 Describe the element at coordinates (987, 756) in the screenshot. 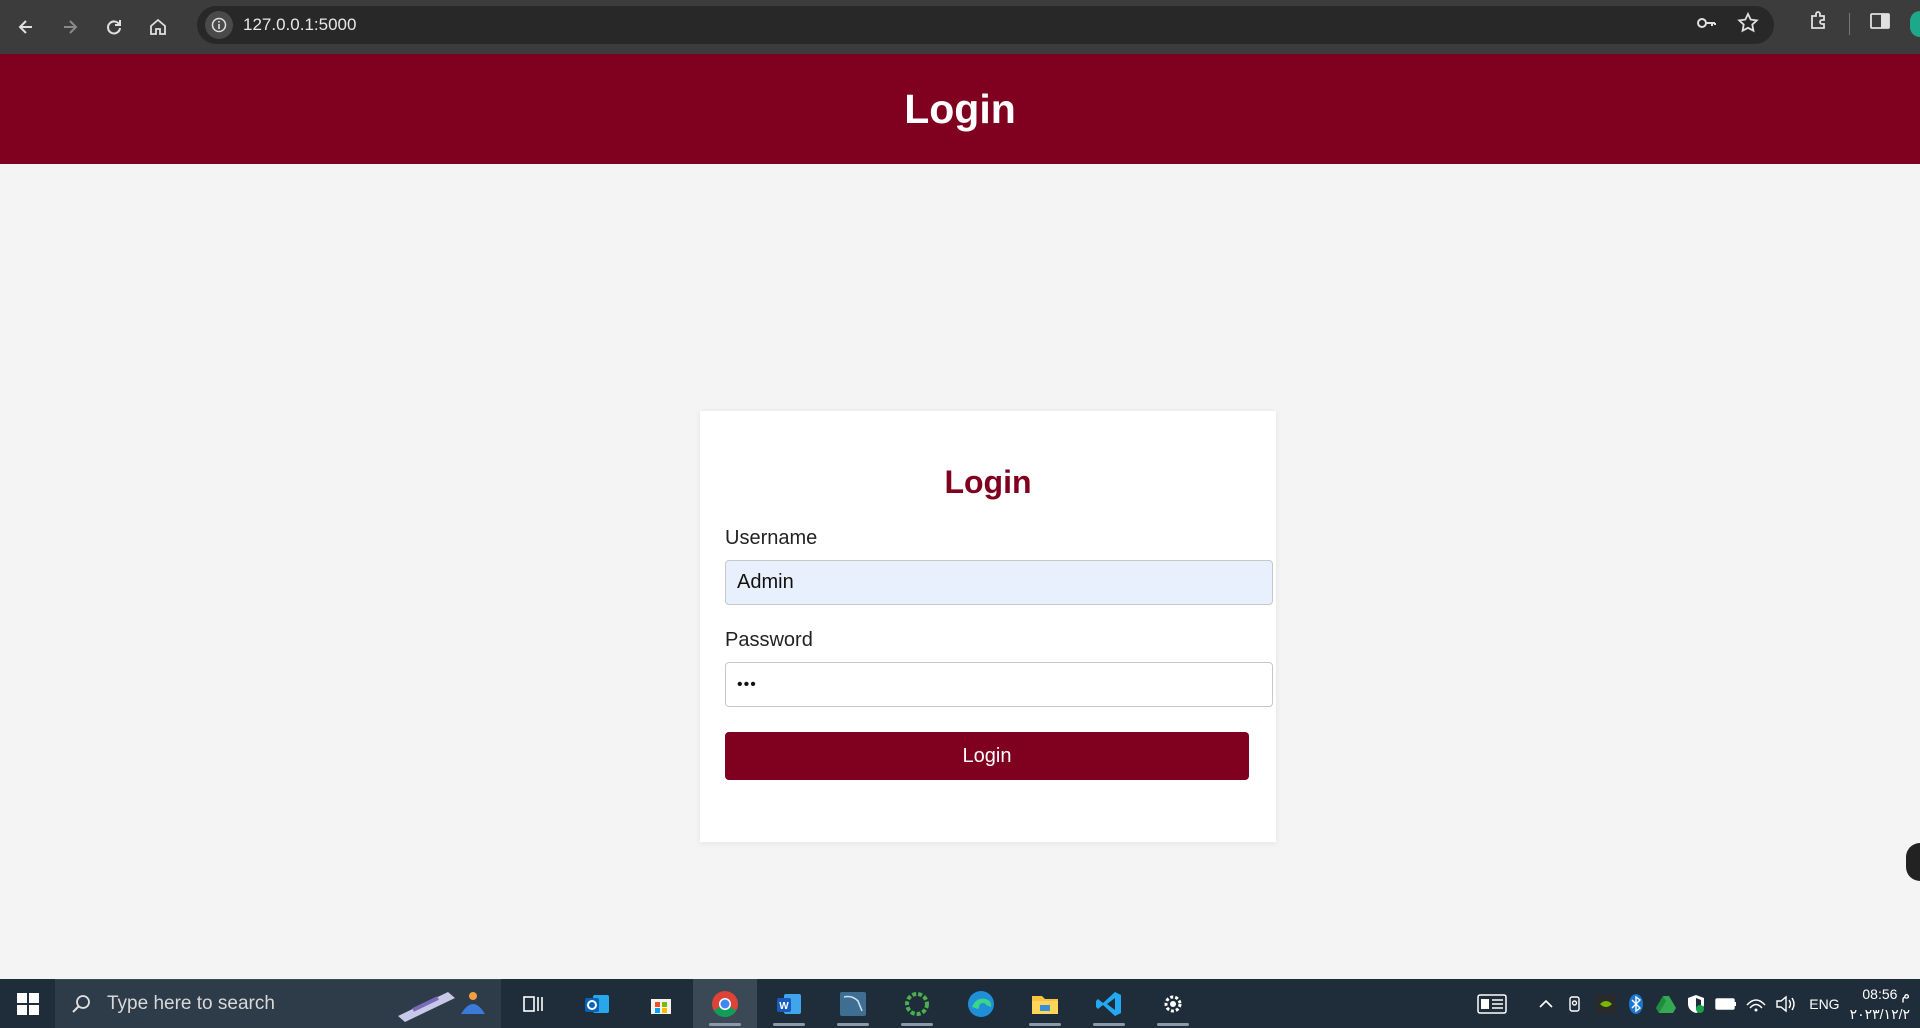

I see `login-button: Login` at that location.